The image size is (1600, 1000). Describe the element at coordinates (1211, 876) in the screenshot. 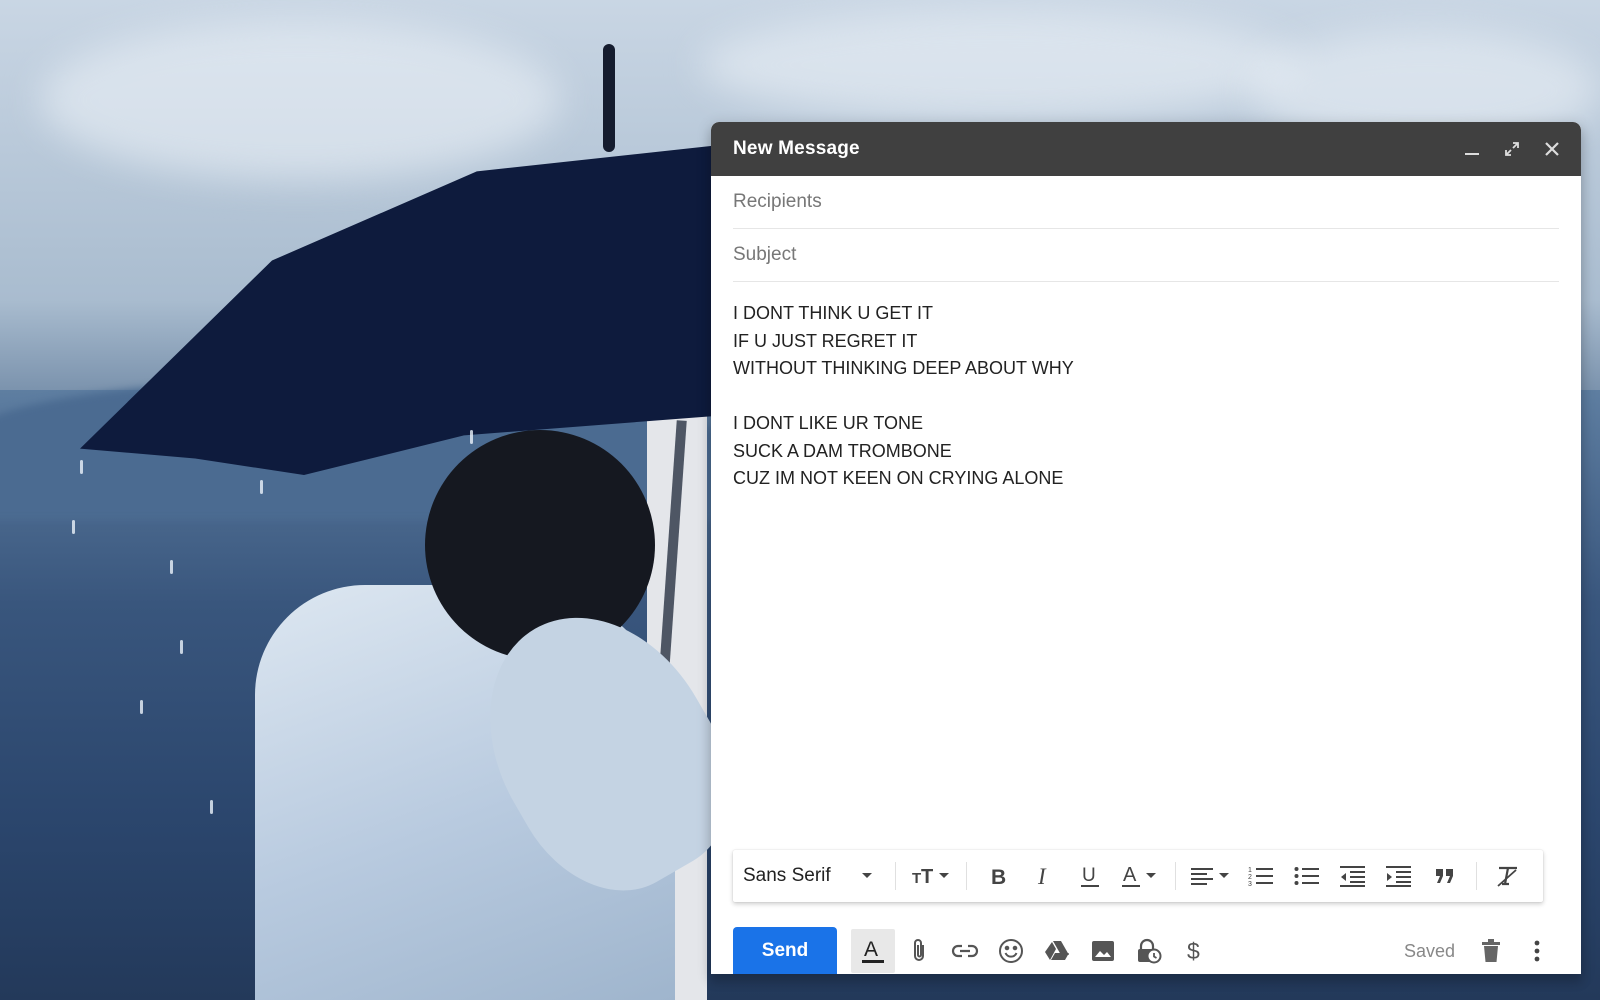

I see `align-icon` at that location.